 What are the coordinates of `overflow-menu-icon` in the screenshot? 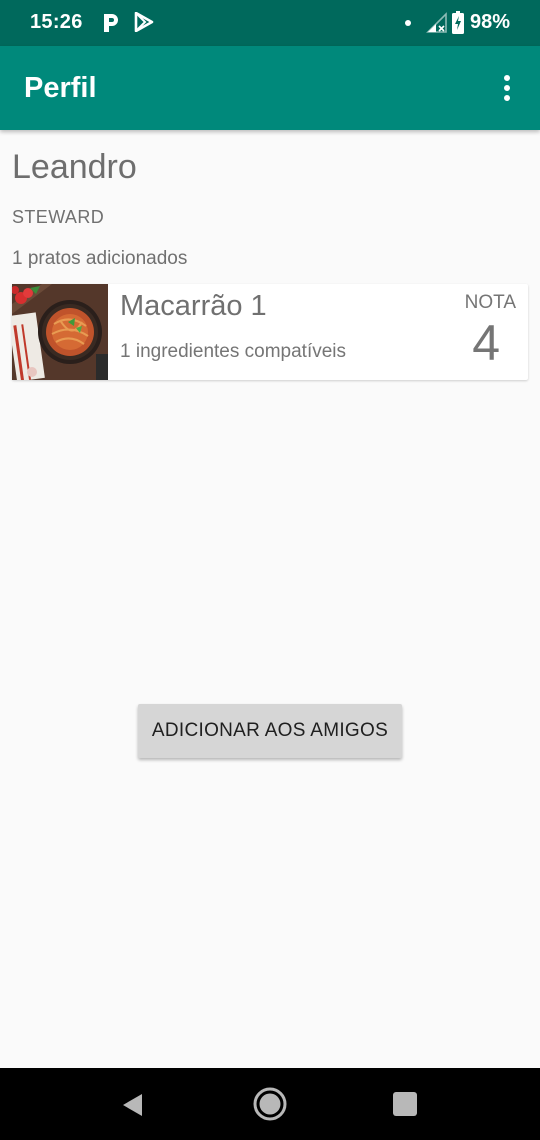 It's located at (507, 88).